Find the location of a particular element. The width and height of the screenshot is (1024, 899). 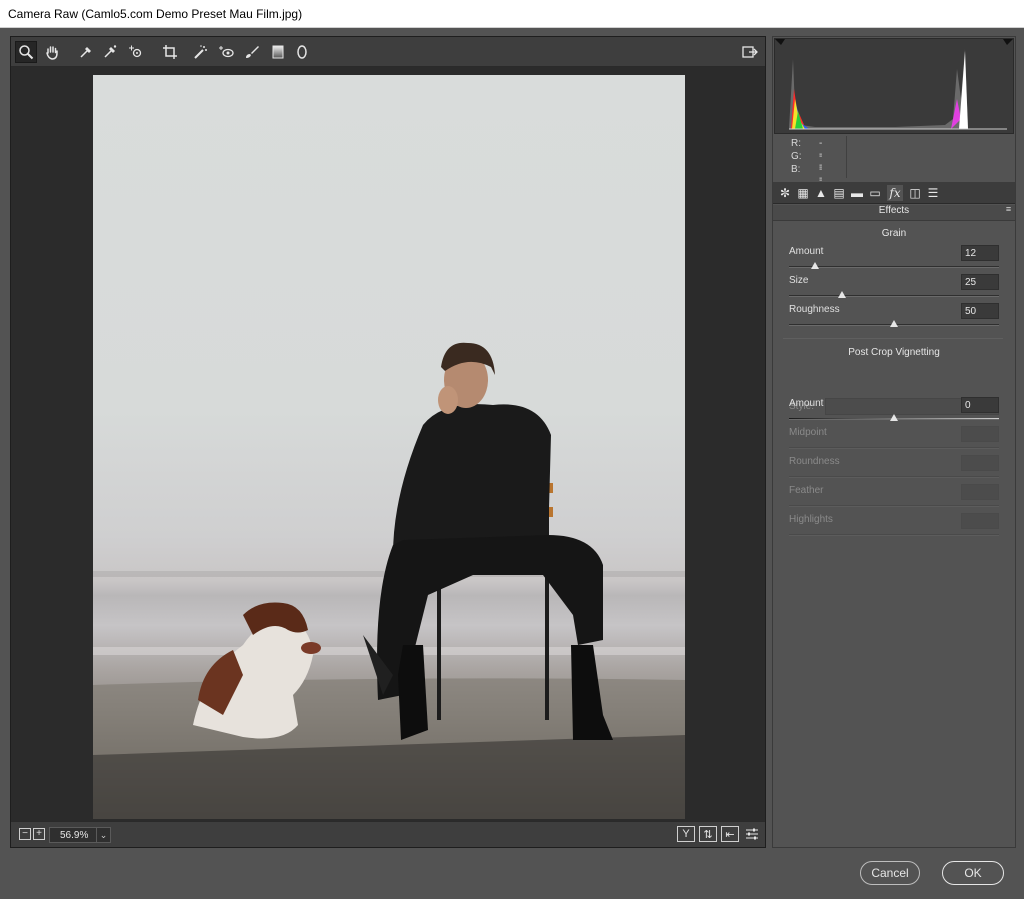

grain-amount-slider-thumb is located at coordinates (815, 265).